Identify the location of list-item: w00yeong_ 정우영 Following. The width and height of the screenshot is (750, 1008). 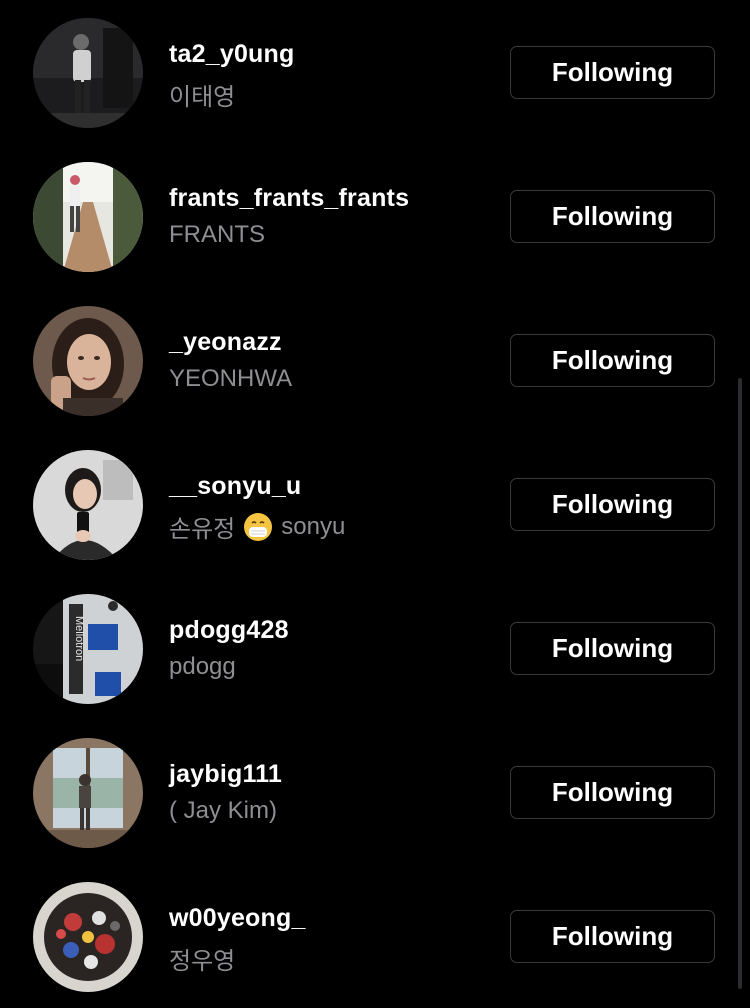
(375, 936).